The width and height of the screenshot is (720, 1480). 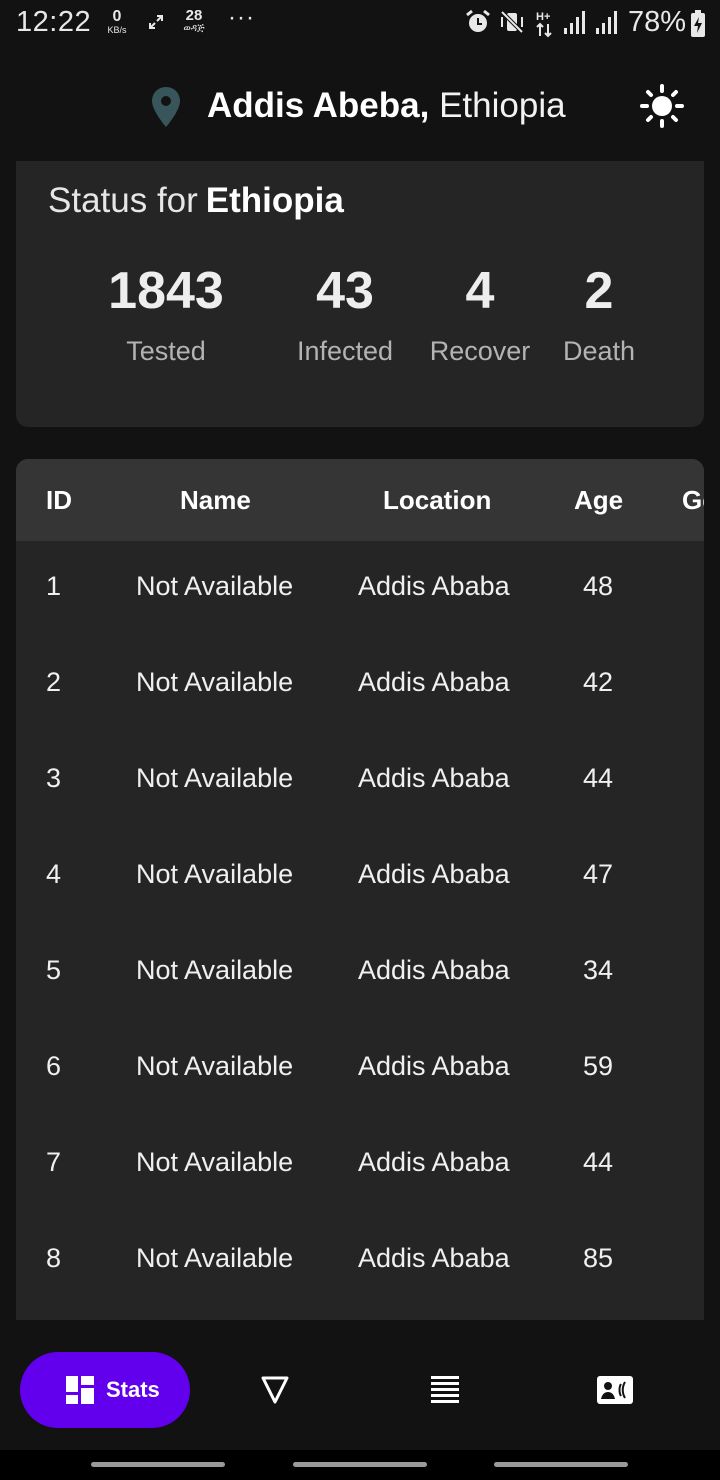 What do you see at coordinates (54, 970) in the screenshot?
I see `cell-id: 5` at bounding box center [54, 970].